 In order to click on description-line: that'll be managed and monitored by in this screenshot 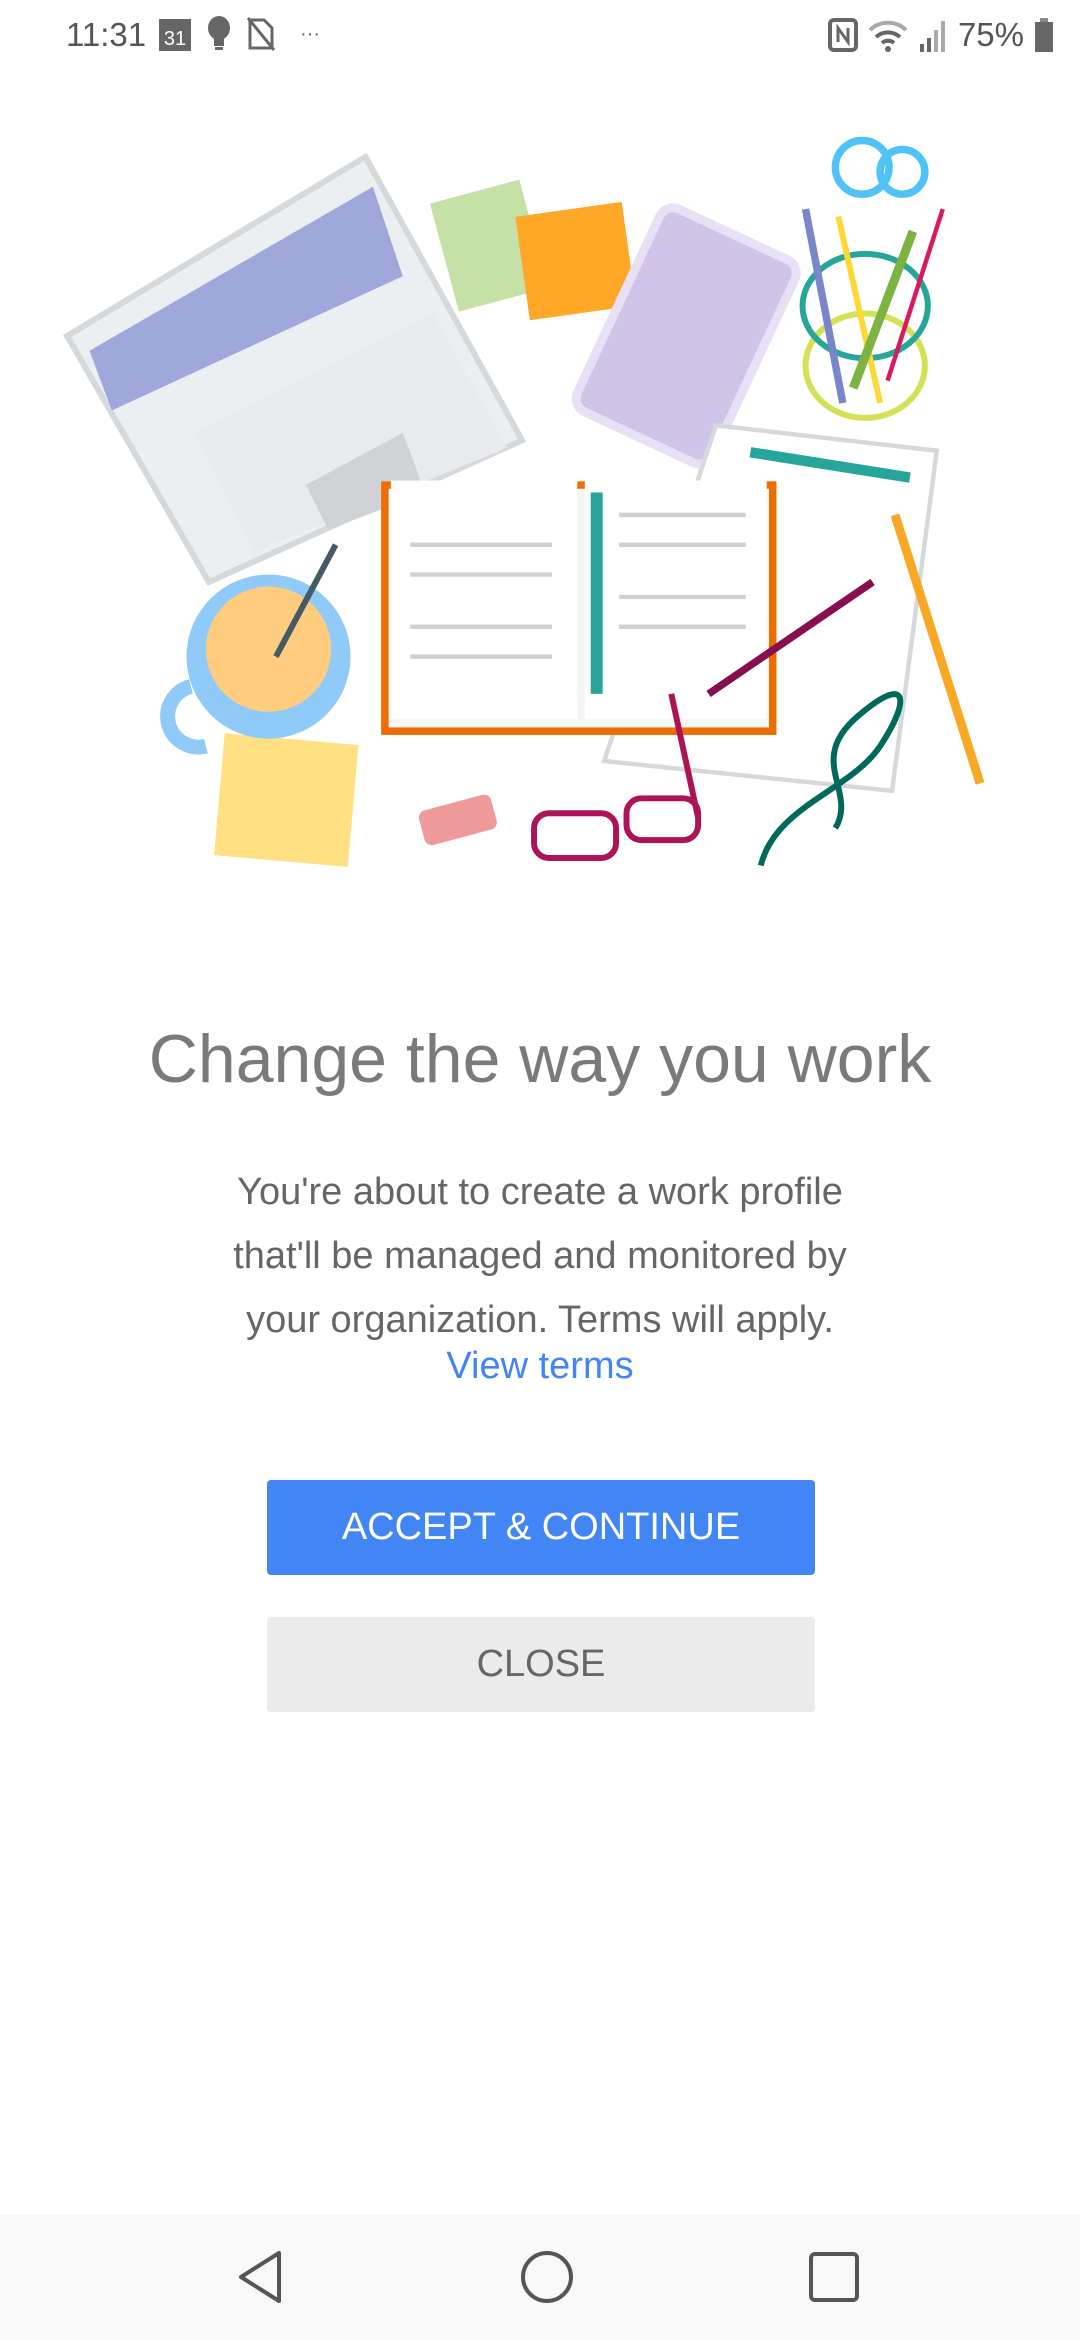, I will do `click(540, 1256)`.